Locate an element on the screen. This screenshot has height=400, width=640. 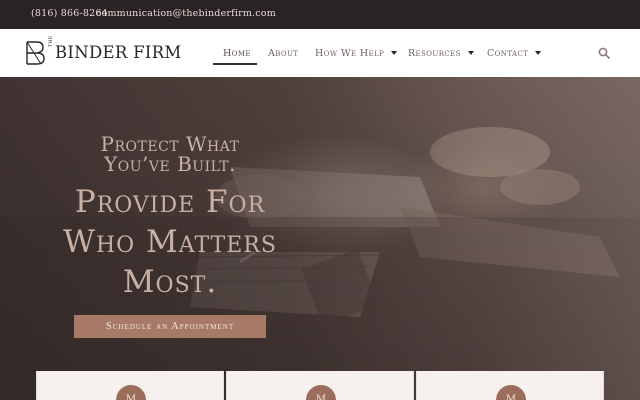
nav-resources: Resources is located at coordinates (441, 53).